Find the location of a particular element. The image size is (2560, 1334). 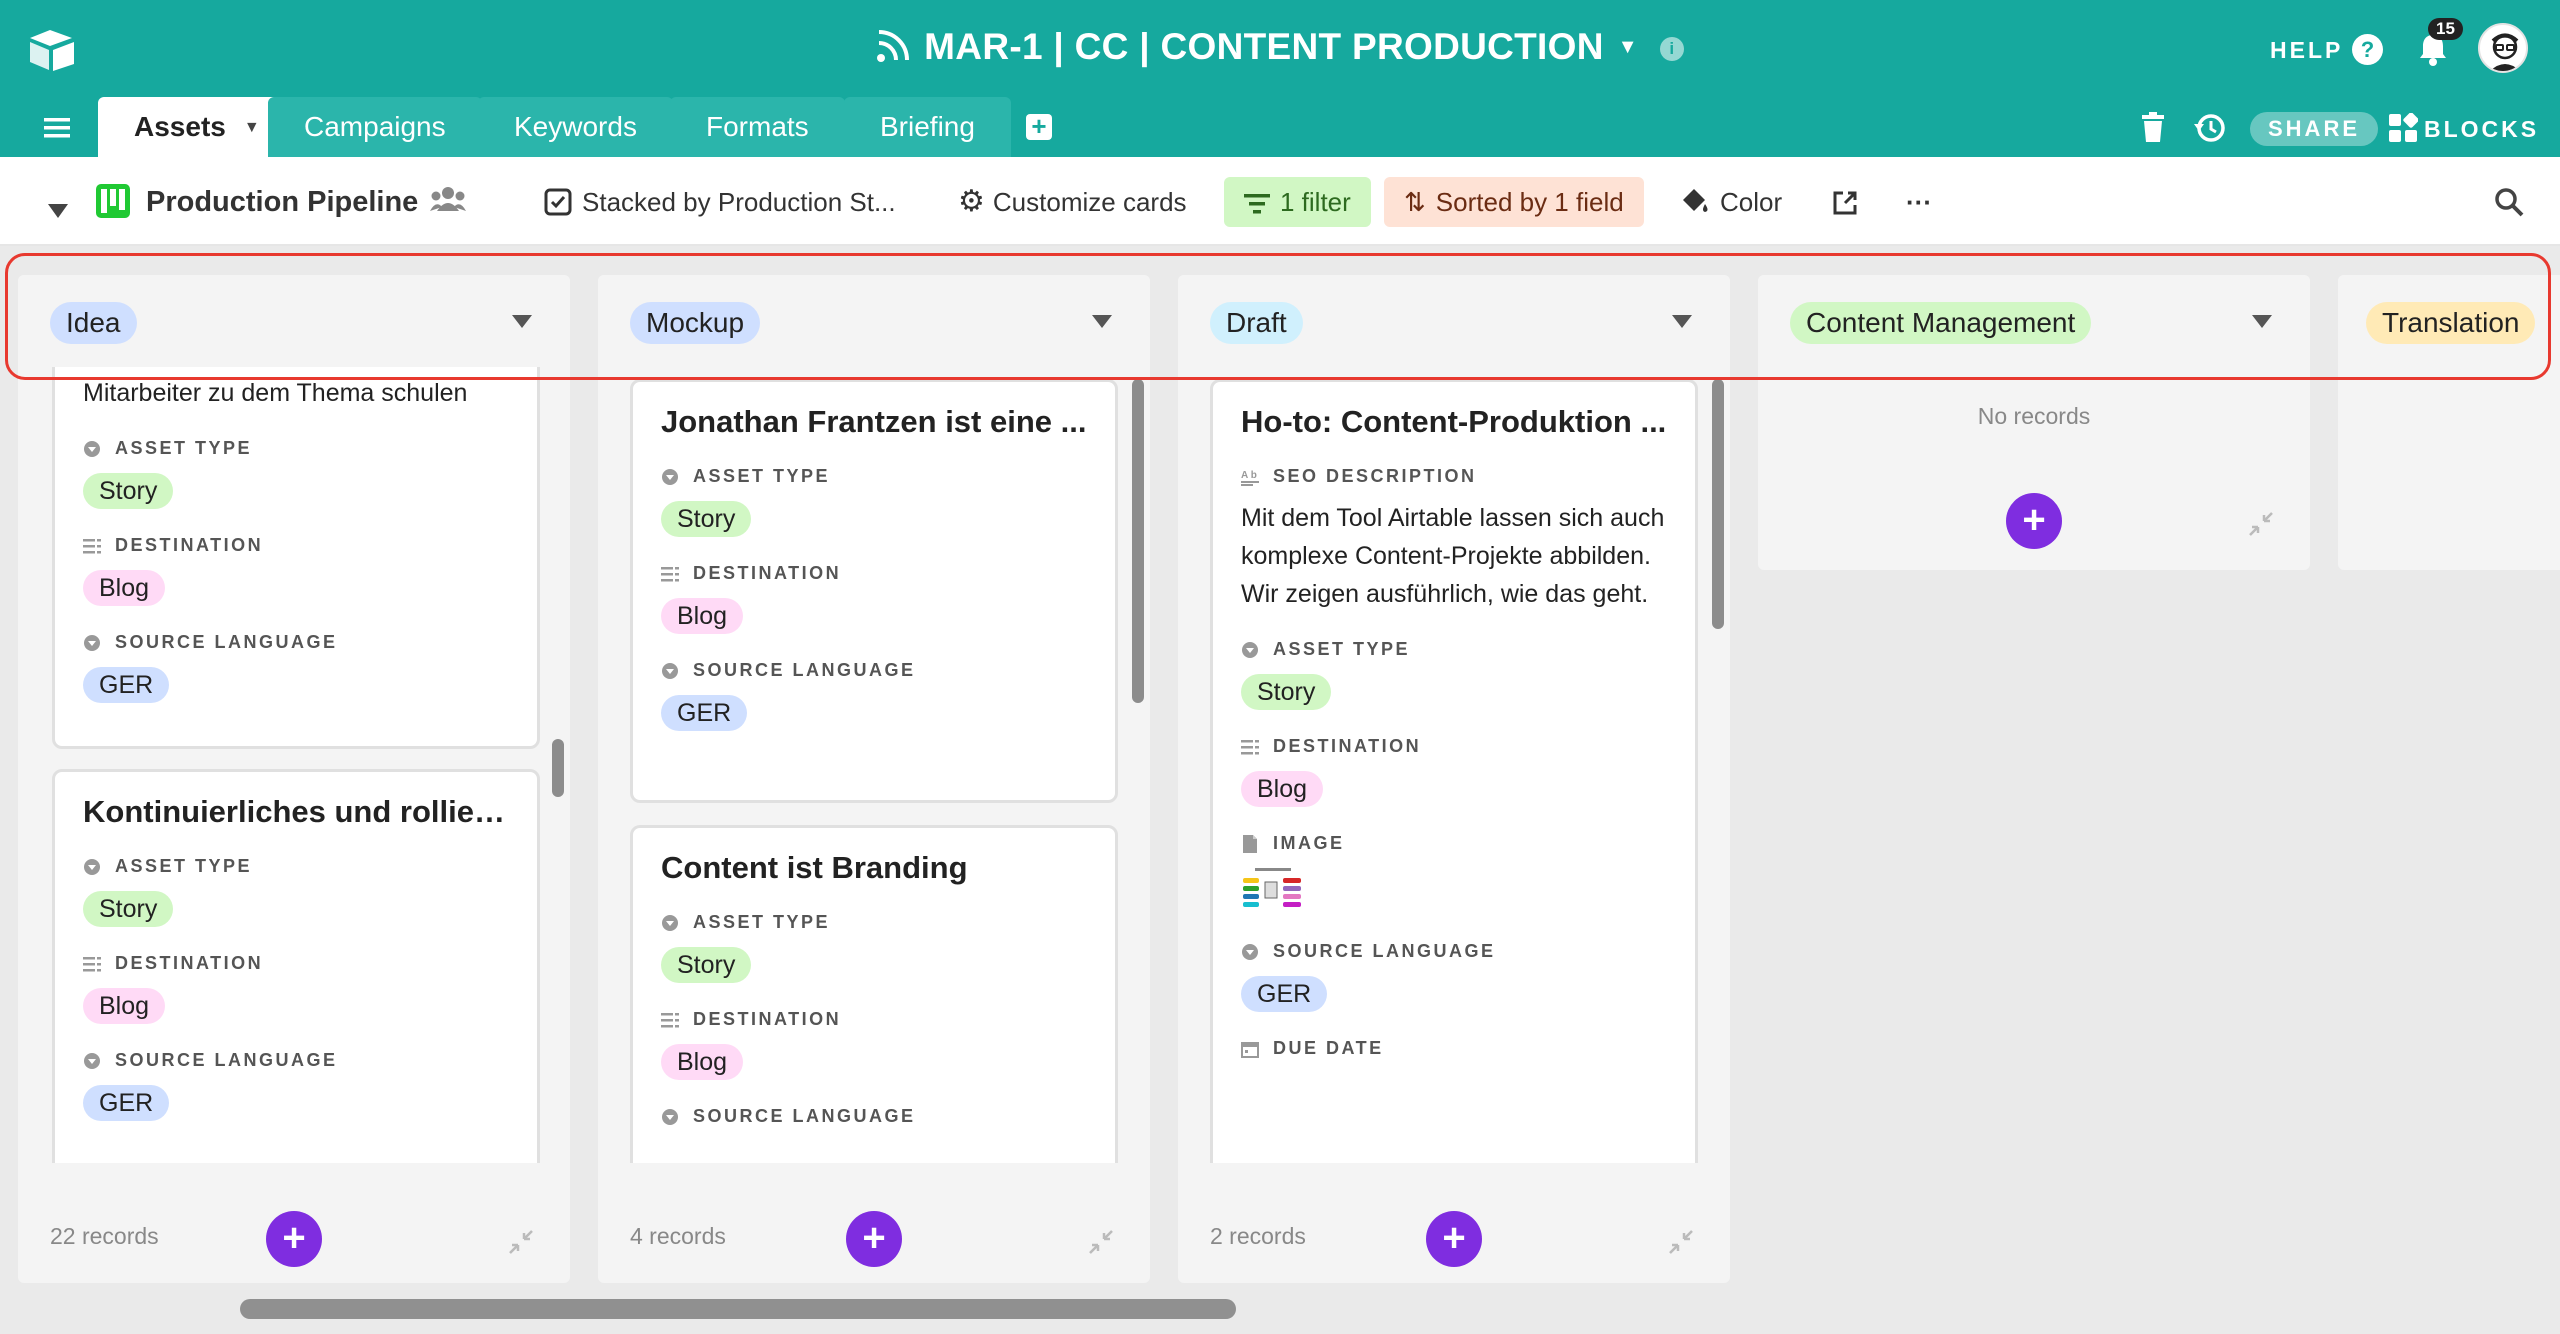

more-options-icon: ··· is located at coordinates (1919, 202).